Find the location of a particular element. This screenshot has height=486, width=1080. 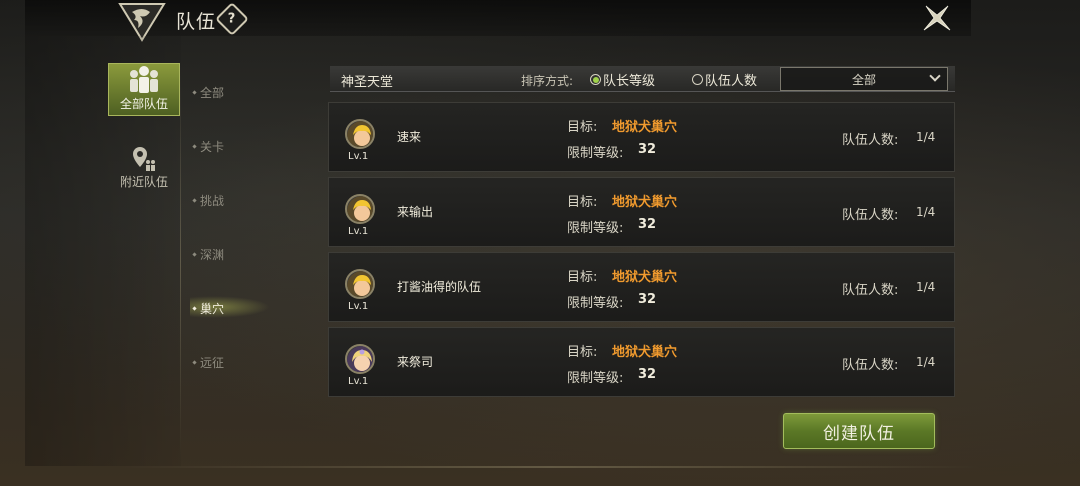

category-abyss: 深渊 is located at coordinates (208, 254).